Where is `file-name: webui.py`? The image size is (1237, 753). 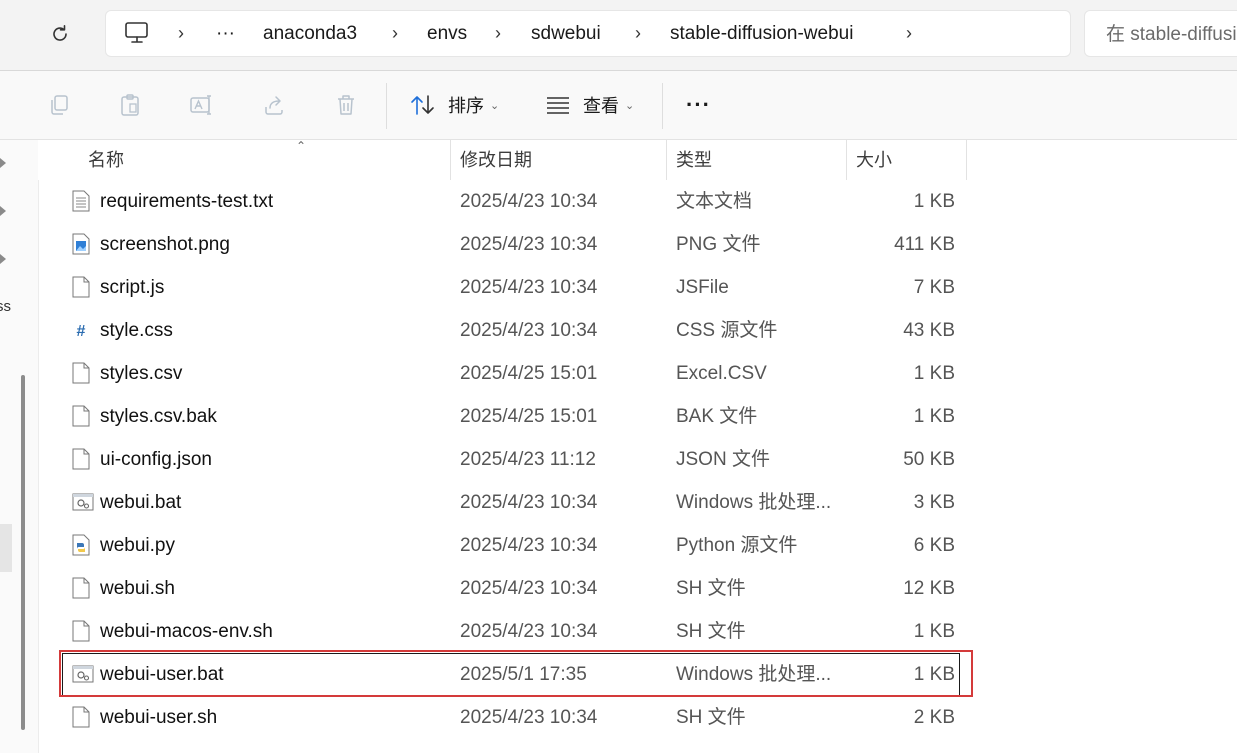 file-name: webui.py is located at coordinates (137, 545).